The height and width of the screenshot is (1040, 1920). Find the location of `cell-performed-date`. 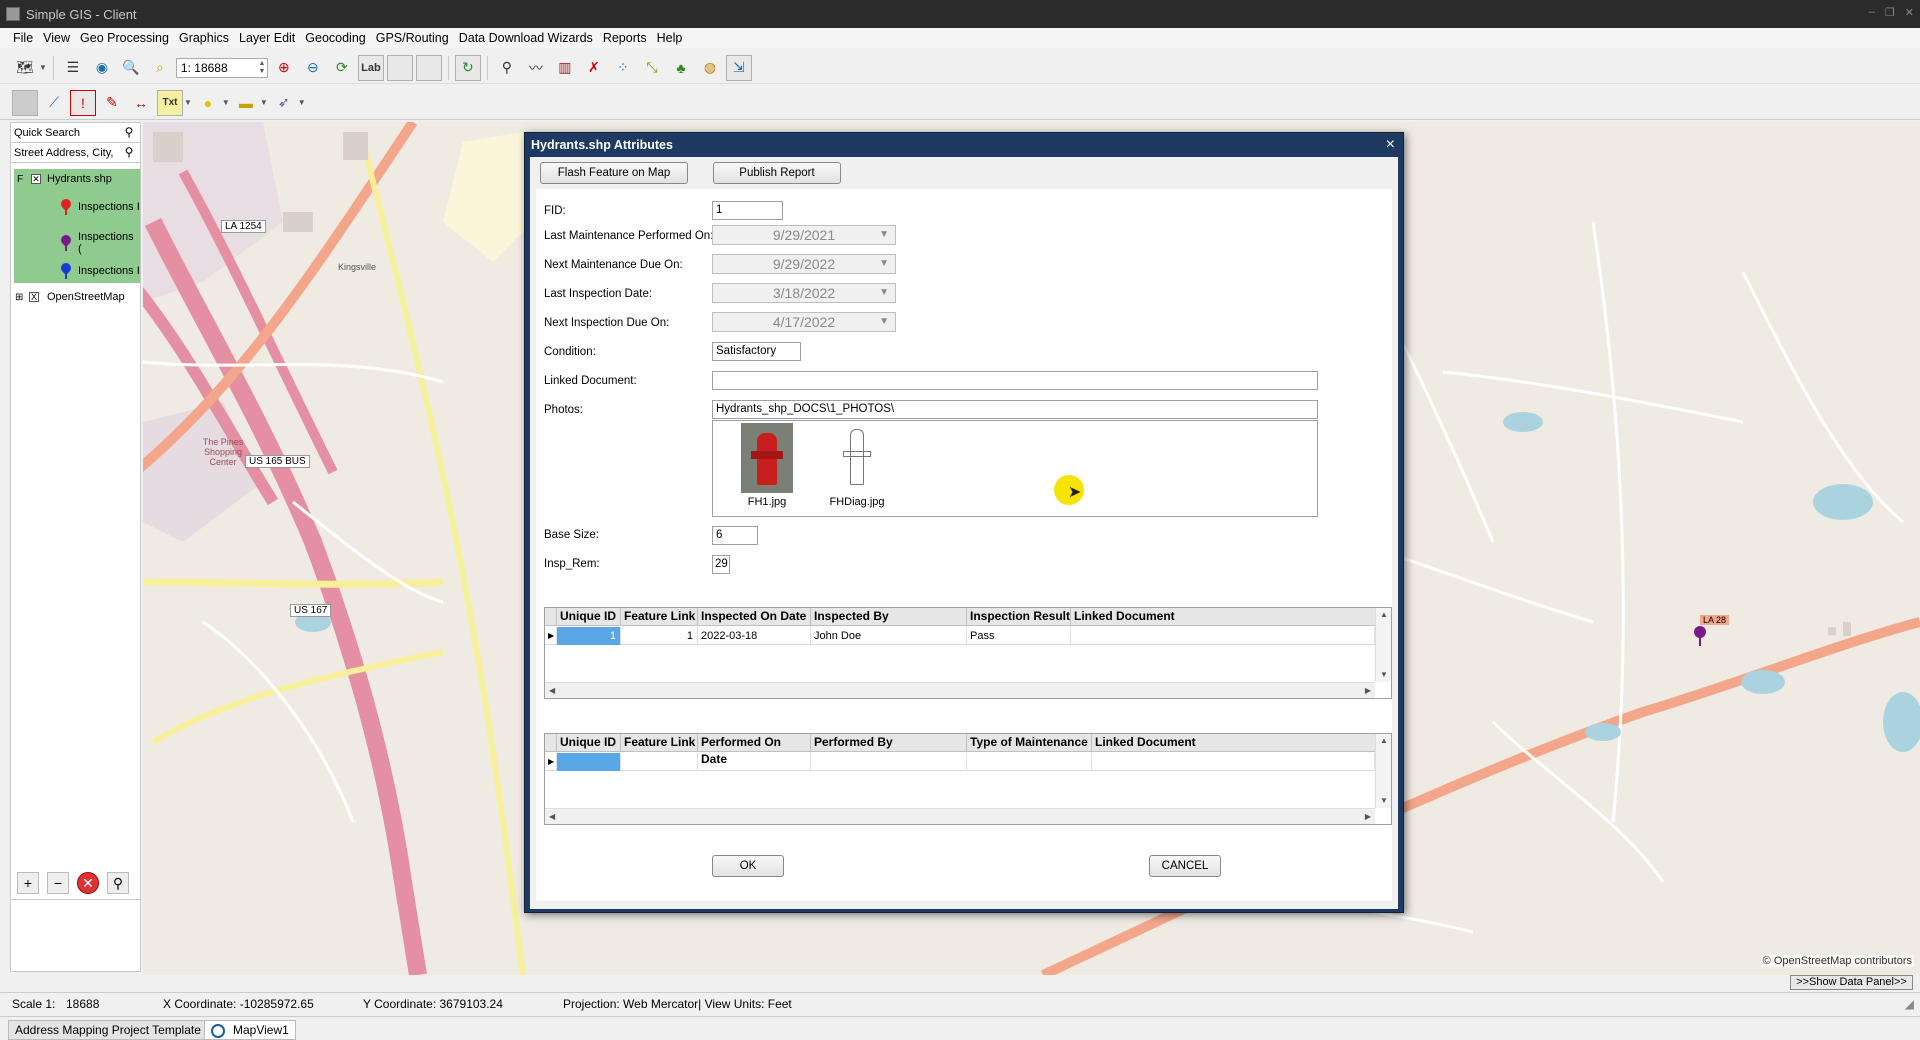

cell-performed-date is located at coordinates (754, 762).